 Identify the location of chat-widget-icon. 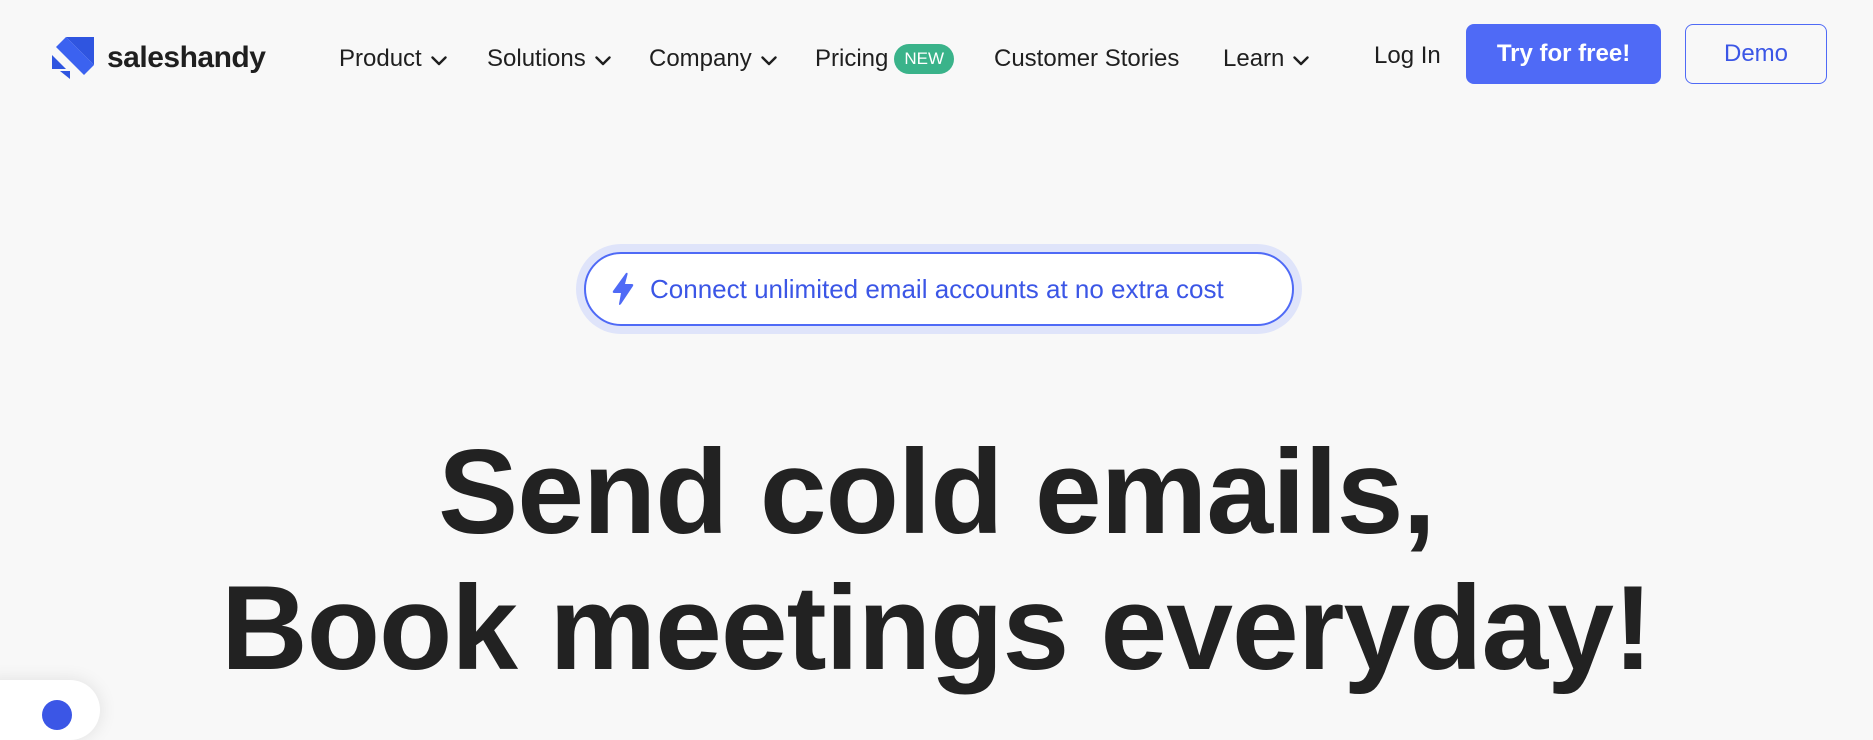
(57, 715).